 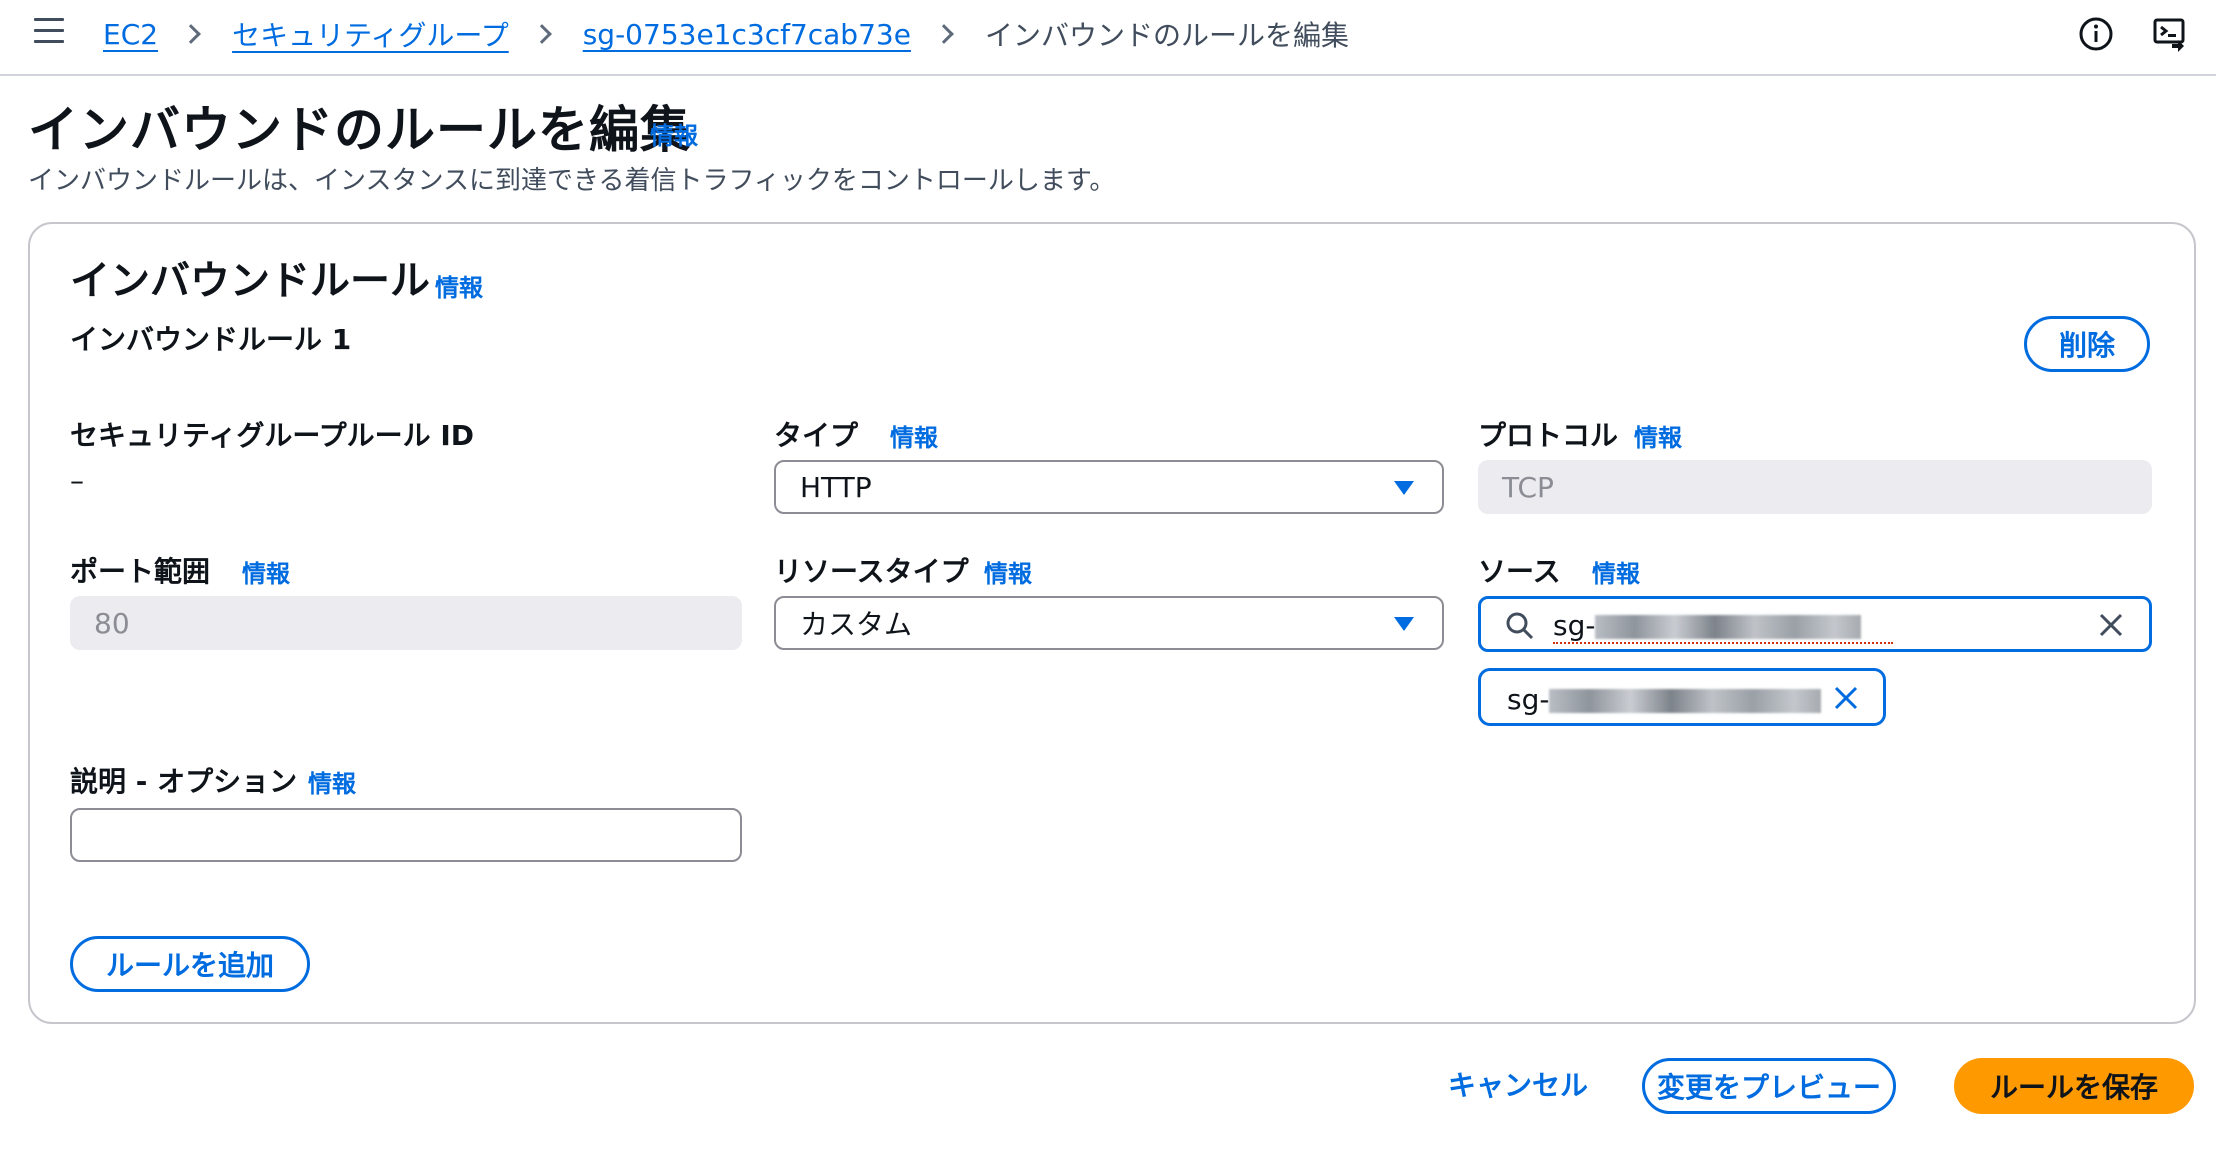 What do you see at coordinates (1008, 571) in the screenshot?
I see `resource-type-info-link: 情報` at bounding box center [1008, 571].